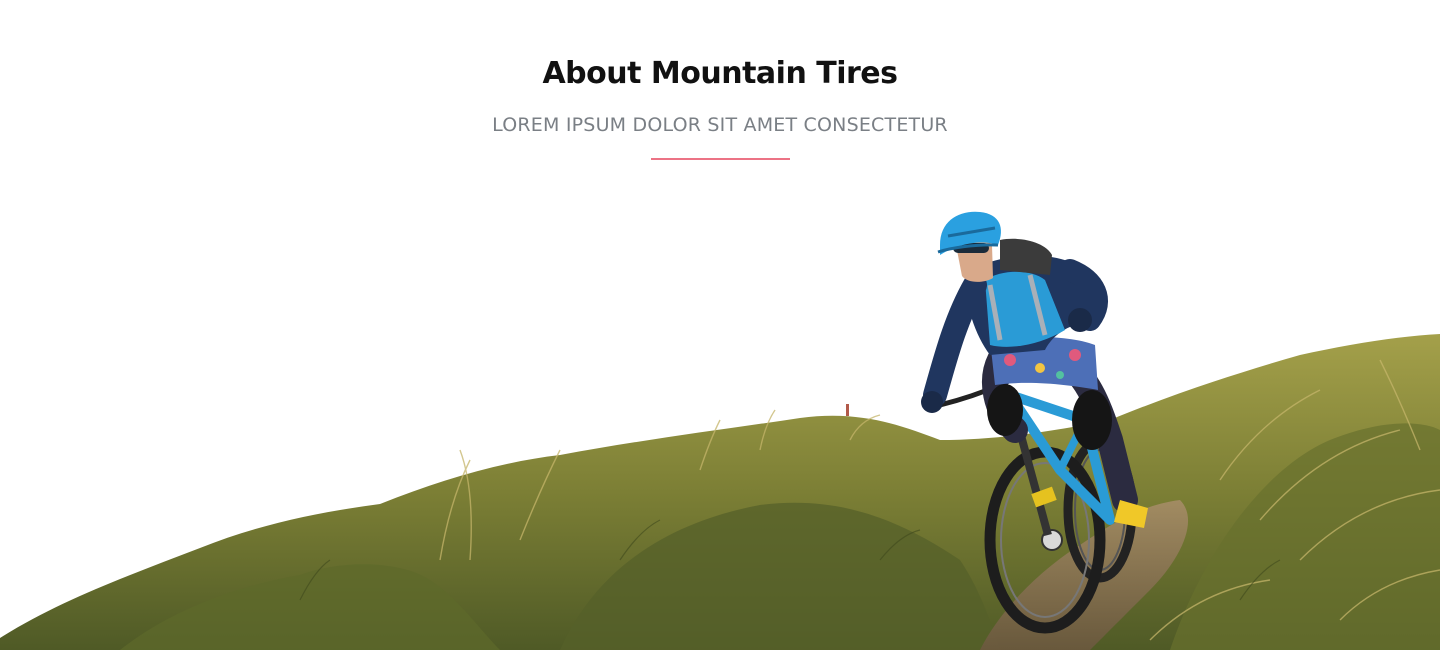  Describe the element at coordinates (847, 410) in the screenshot. I see `trail-marker` at that location.